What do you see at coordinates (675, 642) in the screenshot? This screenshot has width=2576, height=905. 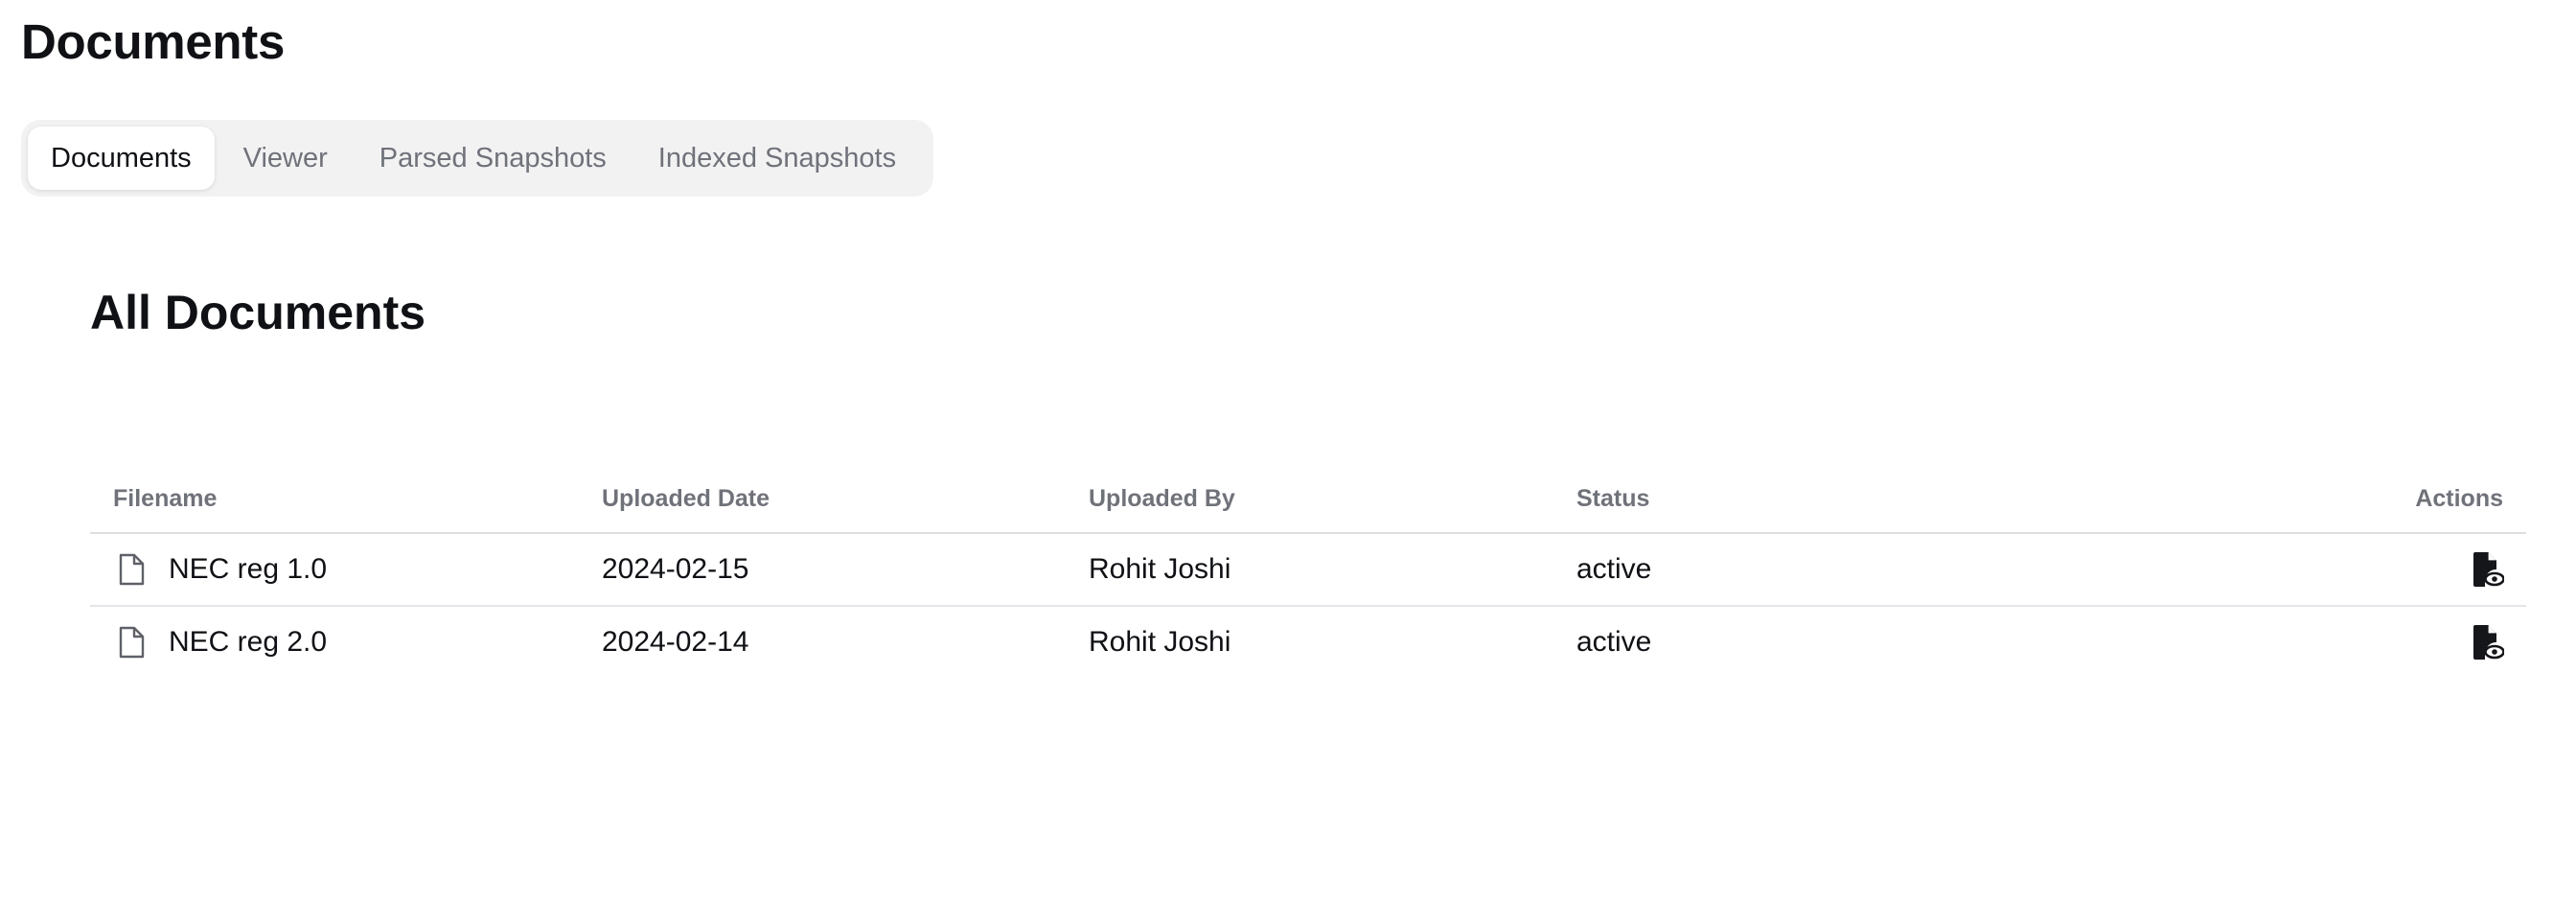 I see `uploaded-date-cell: 2024-02-14` at bounding box center [675, 642].